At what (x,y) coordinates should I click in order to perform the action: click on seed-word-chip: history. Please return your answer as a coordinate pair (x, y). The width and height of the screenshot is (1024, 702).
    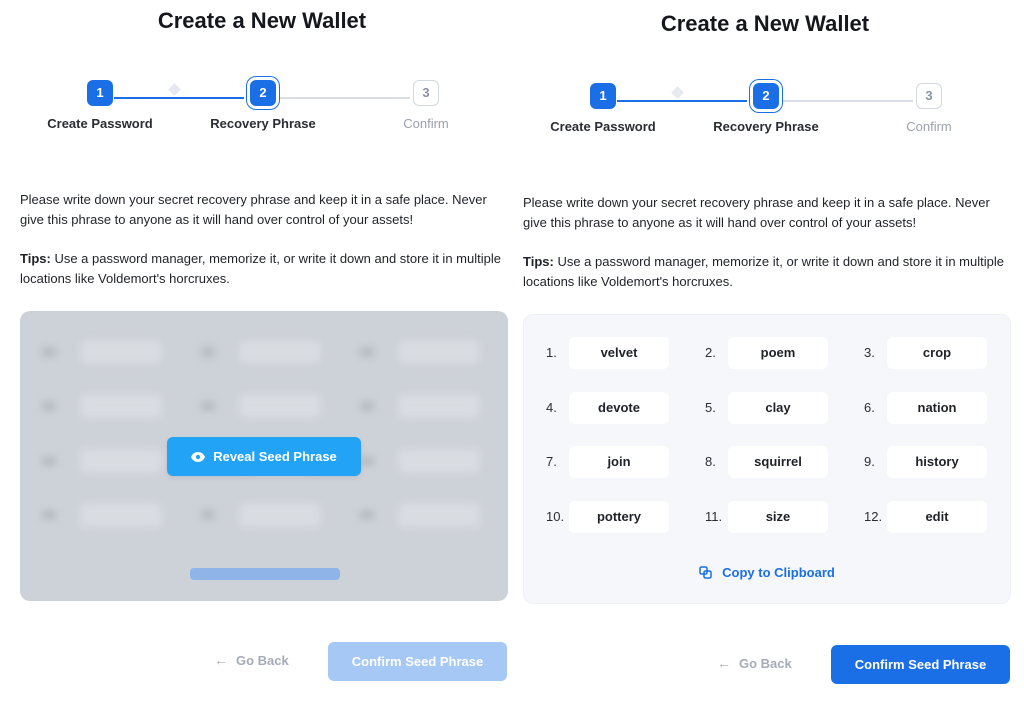
    Looking at the image, I should click on (937, 462).